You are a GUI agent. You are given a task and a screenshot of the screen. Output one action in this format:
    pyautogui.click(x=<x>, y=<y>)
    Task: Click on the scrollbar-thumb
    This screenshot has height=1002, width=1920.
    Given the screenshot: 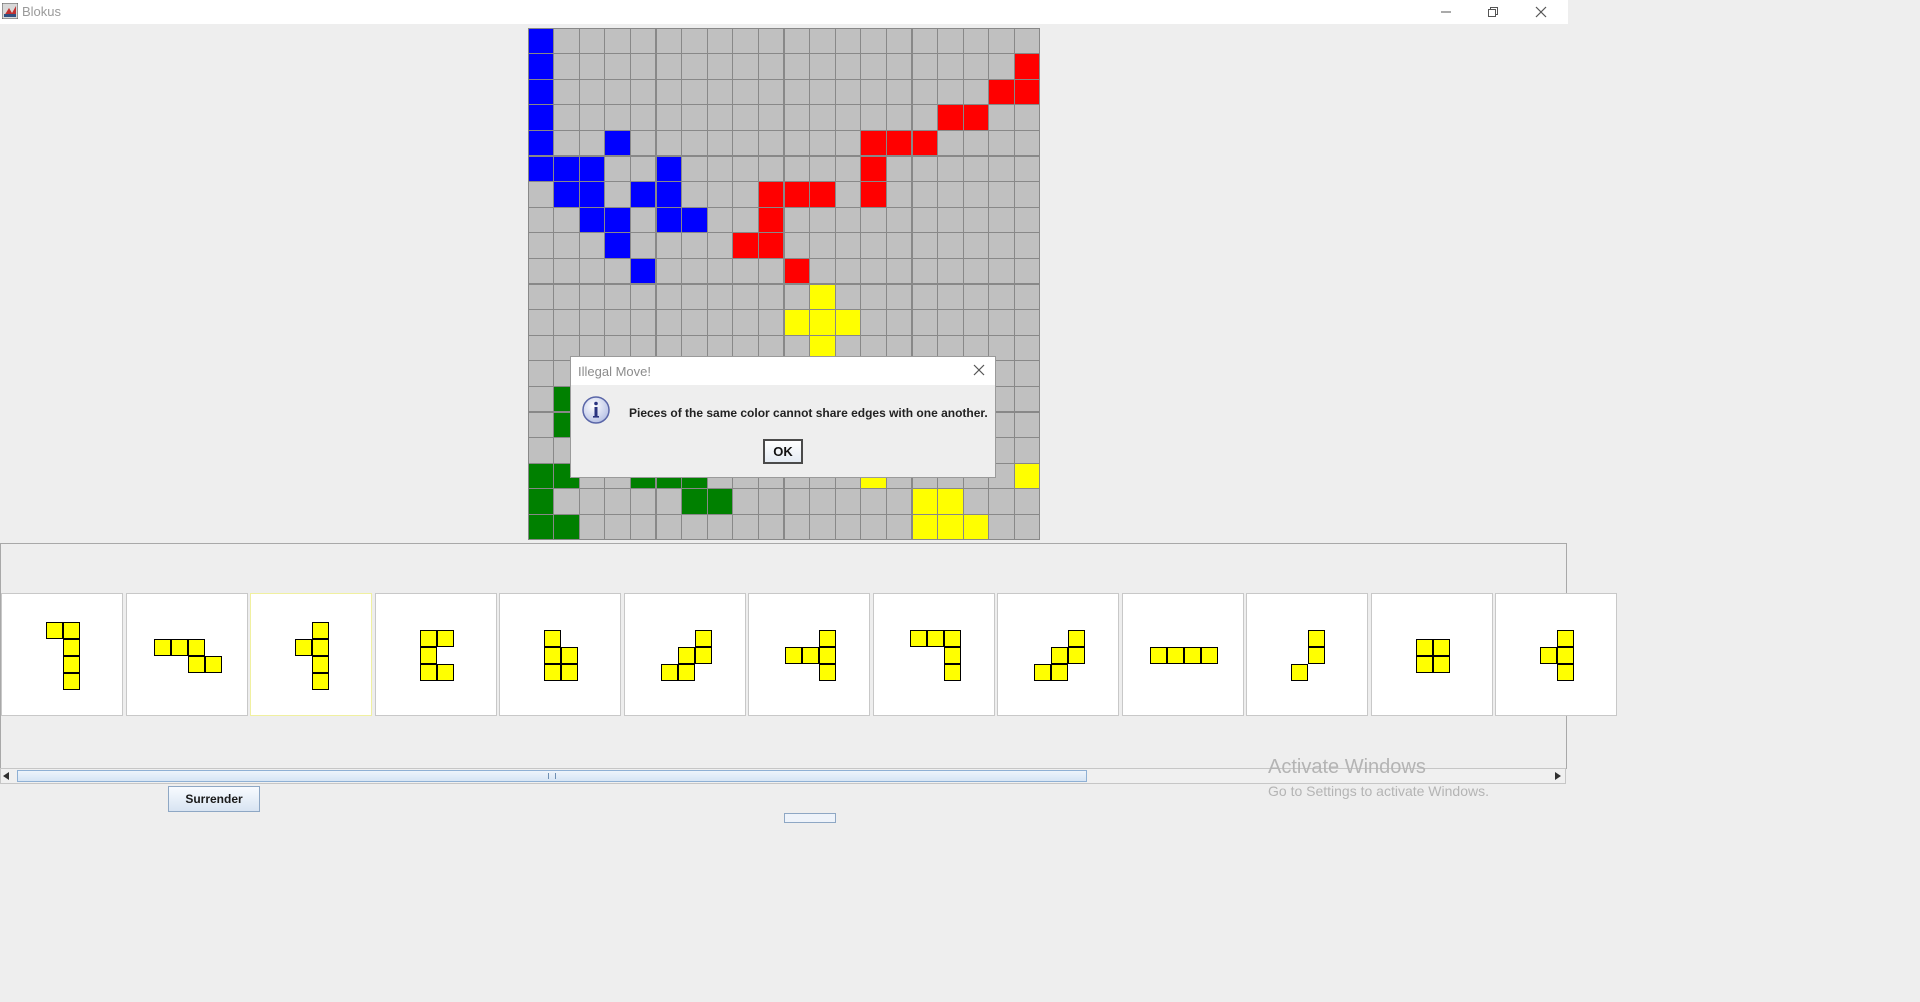 What is the action you would take?
    pyautogui.click(x=552, y=776)
    